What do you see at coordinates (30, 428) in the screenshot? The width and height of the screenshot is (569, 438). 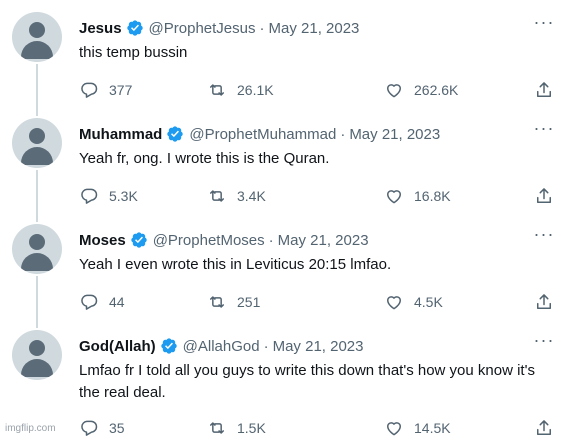 I see `watermark: imgflip.com` at bounding box center [30, 428].